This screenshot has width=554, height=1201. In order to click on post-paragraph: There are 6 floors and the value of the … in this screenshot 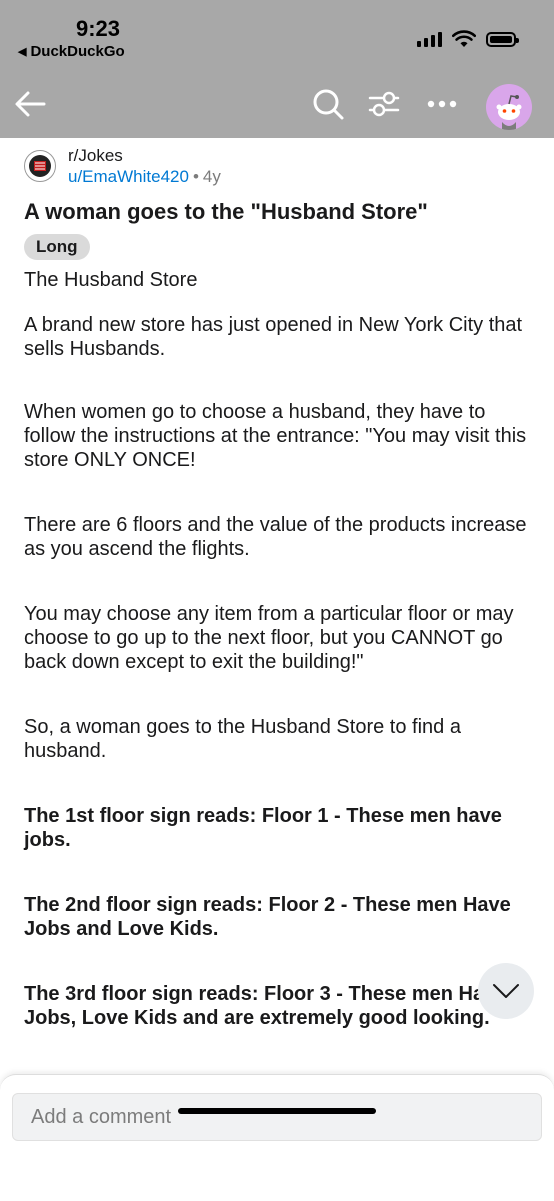, I will do `click(275, 537)`.